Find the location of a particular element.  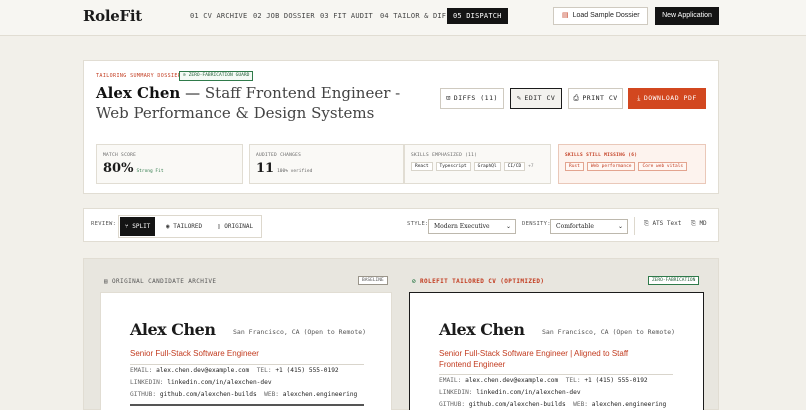

tab-cv-archive: 01 CV ARCHIVE is located at coordinates (218, 16).